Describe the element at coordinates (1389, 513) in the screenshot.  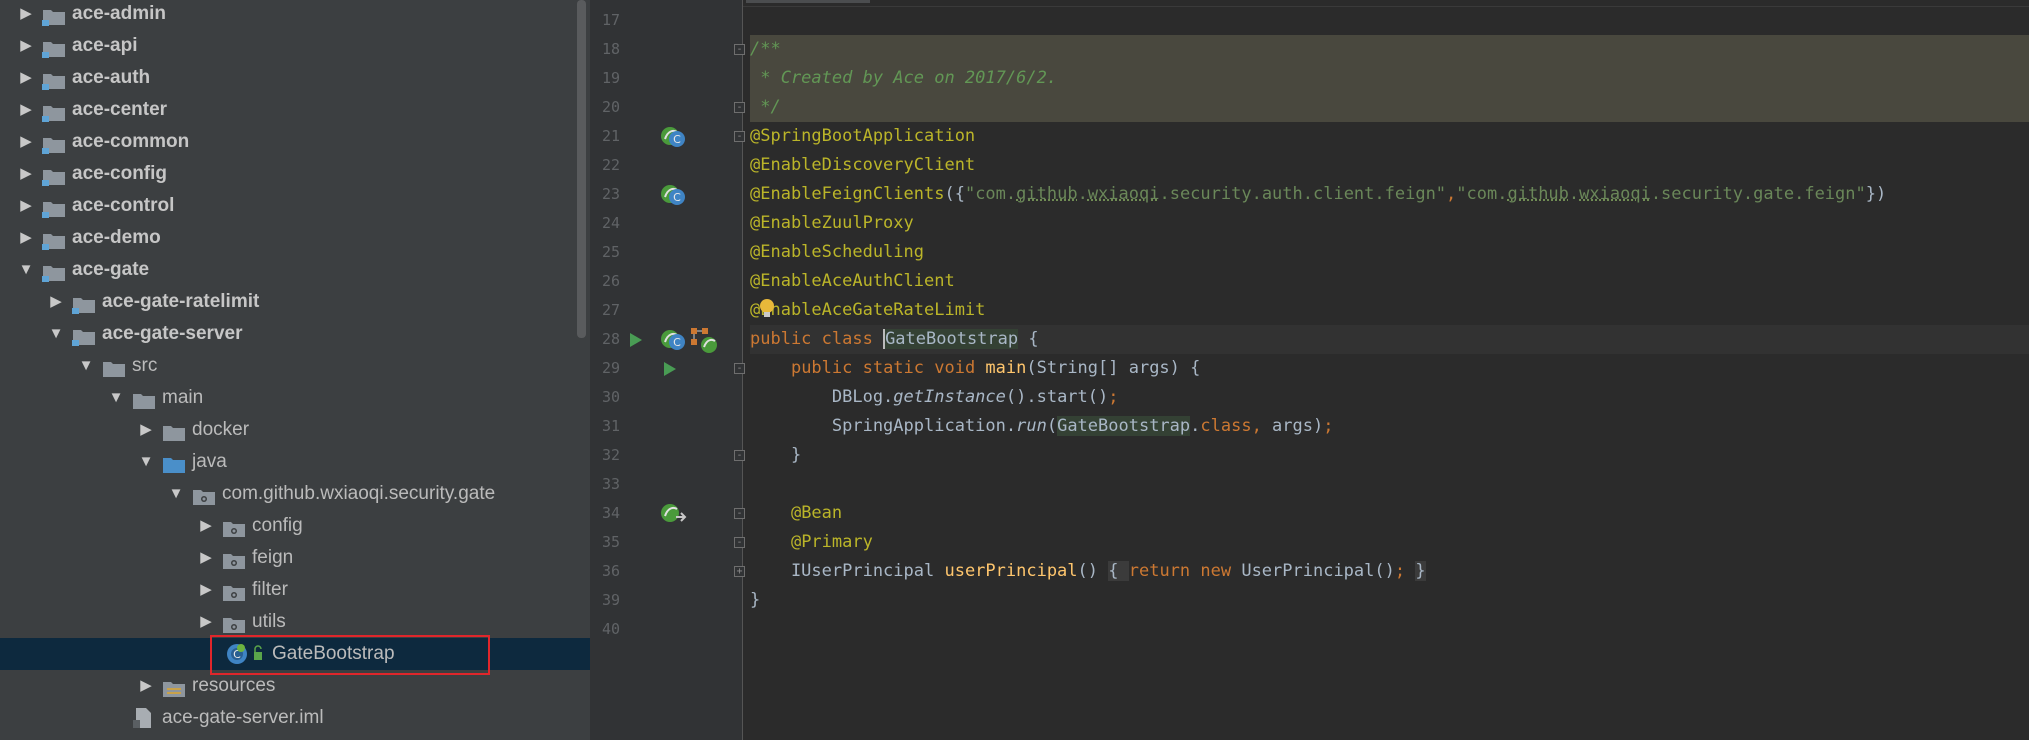
I see `code-line: @Bean` at that location.